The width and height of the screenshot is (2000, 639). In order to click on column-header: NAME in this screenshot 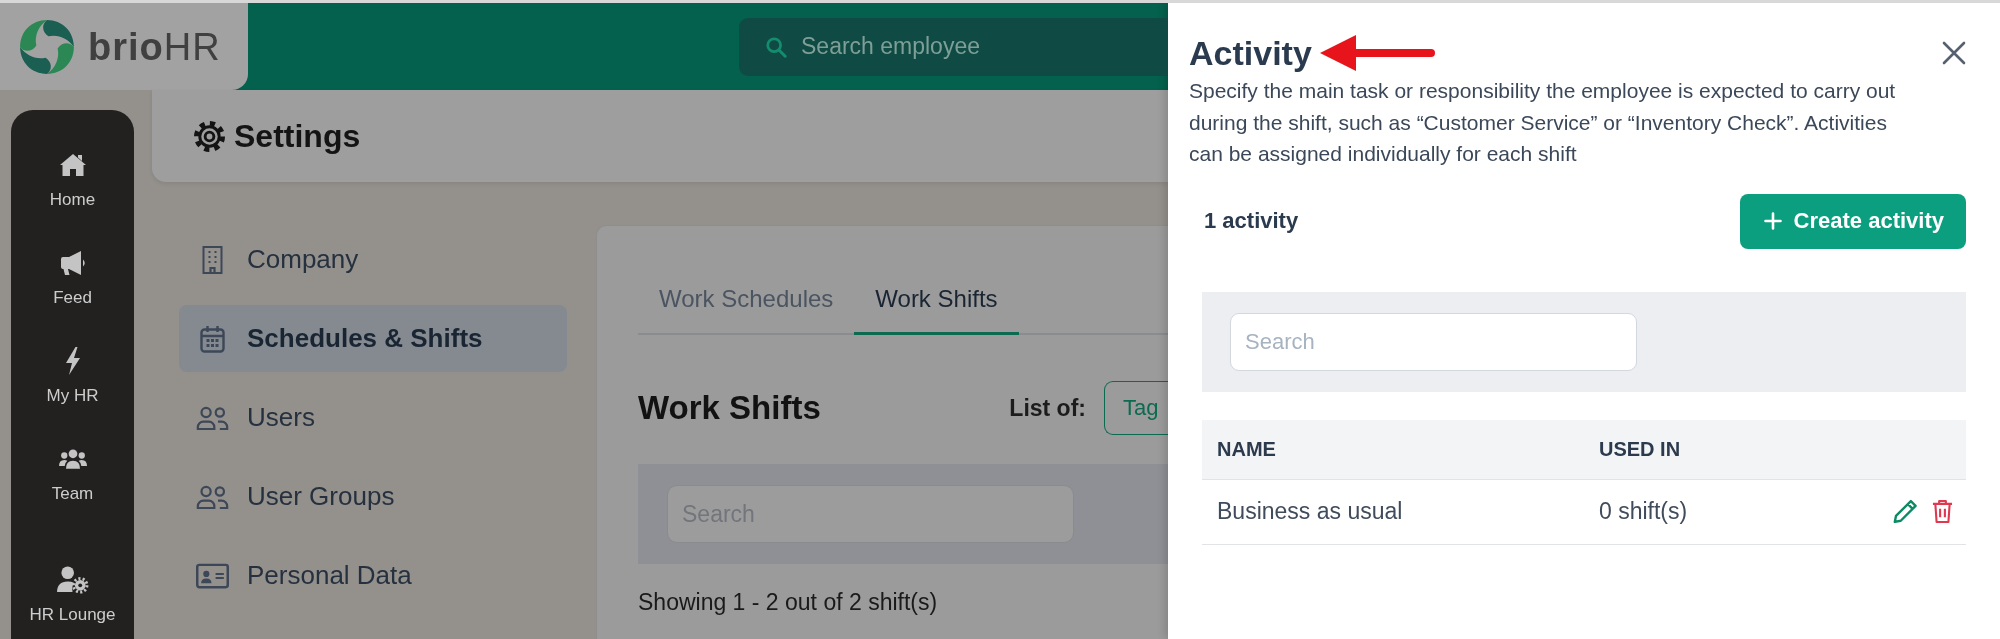, I will do `click(1246, 449)`.